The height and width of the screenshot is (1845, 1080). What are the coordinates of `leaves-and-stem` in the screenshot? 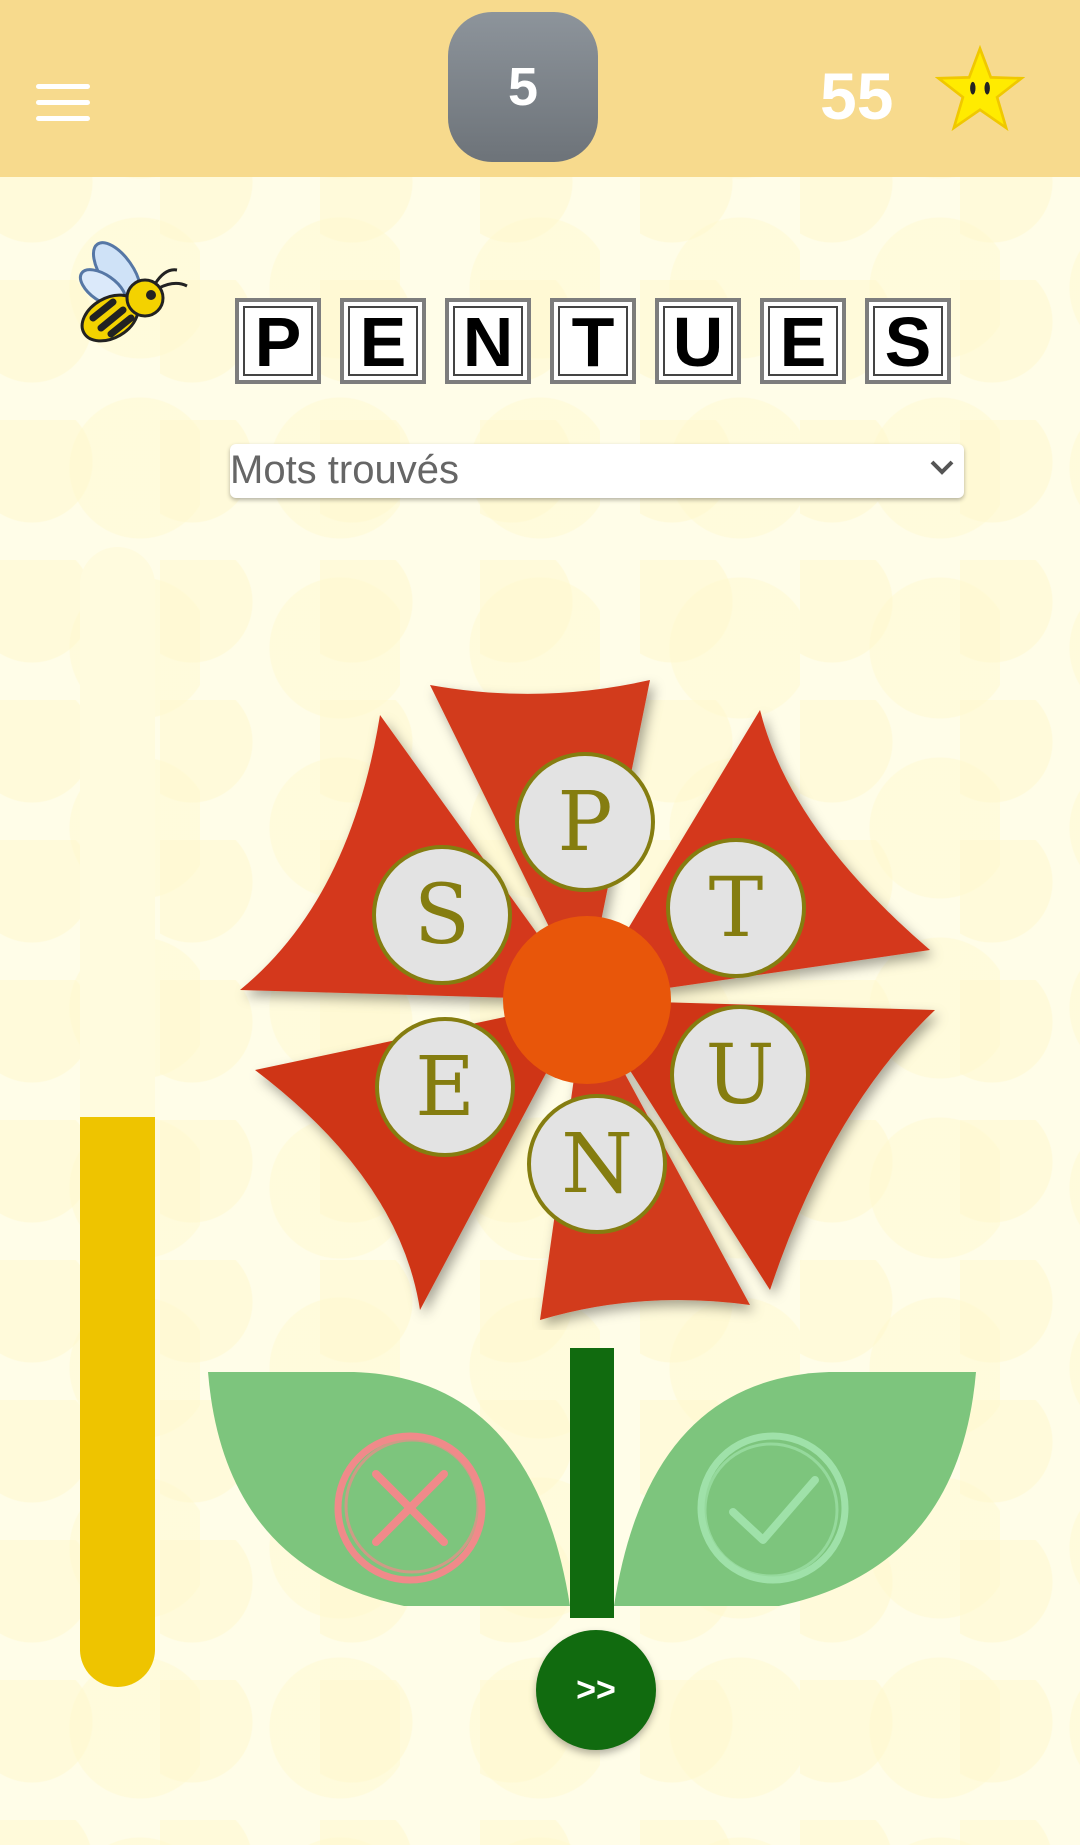 It's located at (592, 1483).